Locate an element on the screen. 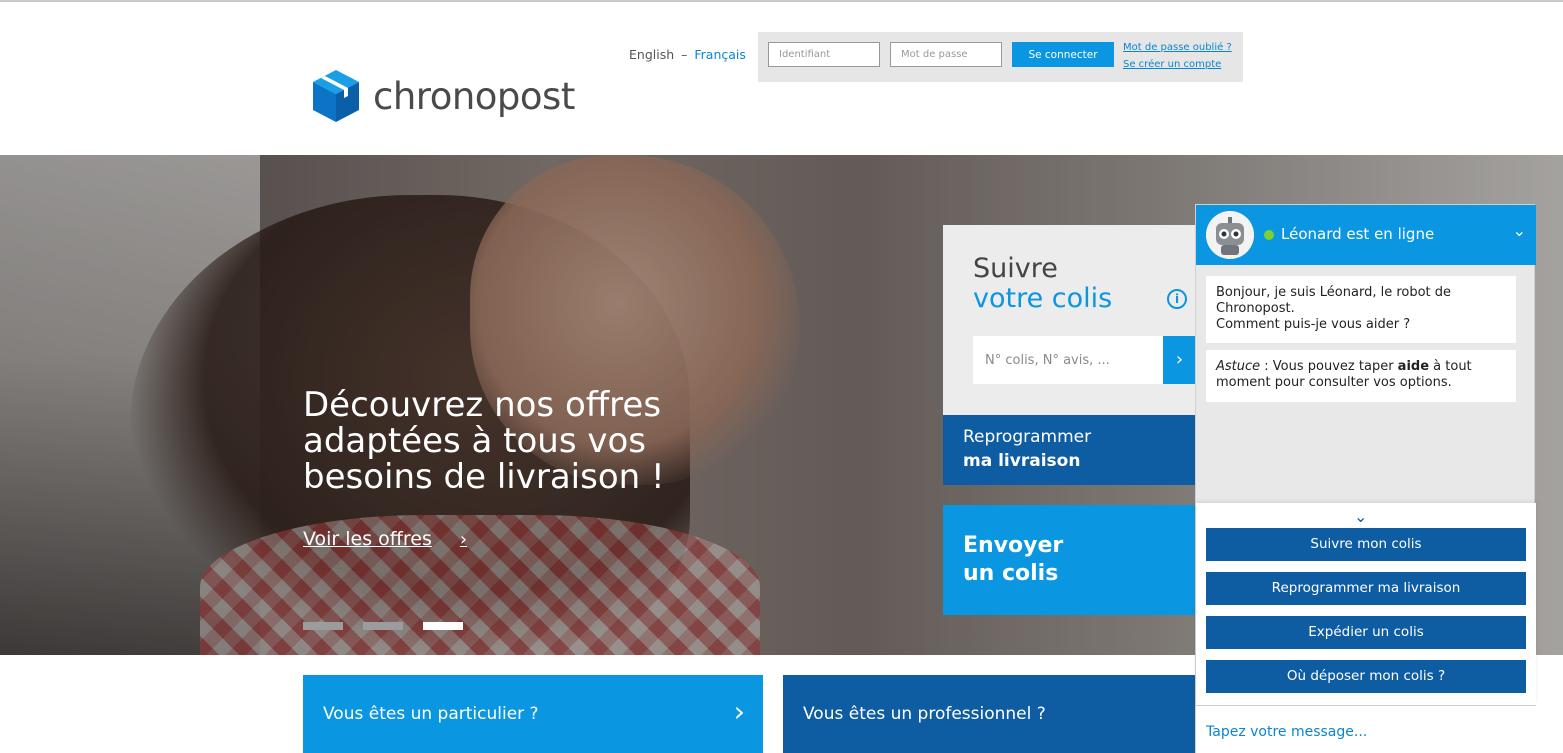 The height and width of the screenshot is (753, 1563). quick-reprogram-button: Reprogrammer ma livraison is located at coordinates (1366, 588).